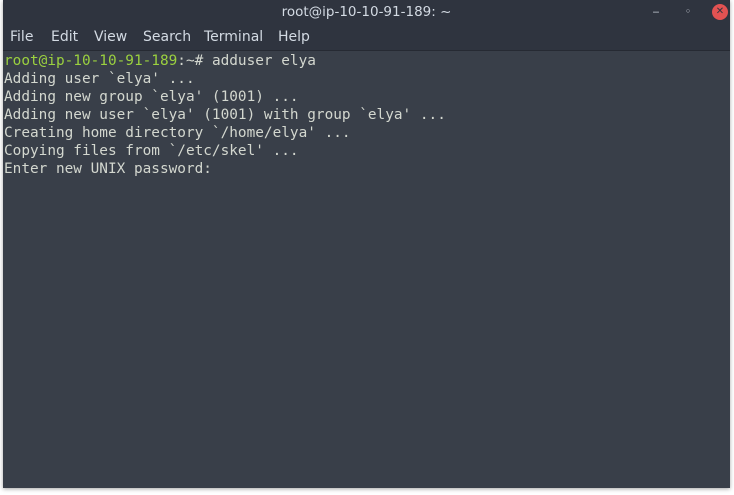 The width and height of the screenshot is (734, 495). What do you see at coordinates (688, 12) in the screenshot?
I see `maximize-icon: ◦` at bounding box center [688, 12].